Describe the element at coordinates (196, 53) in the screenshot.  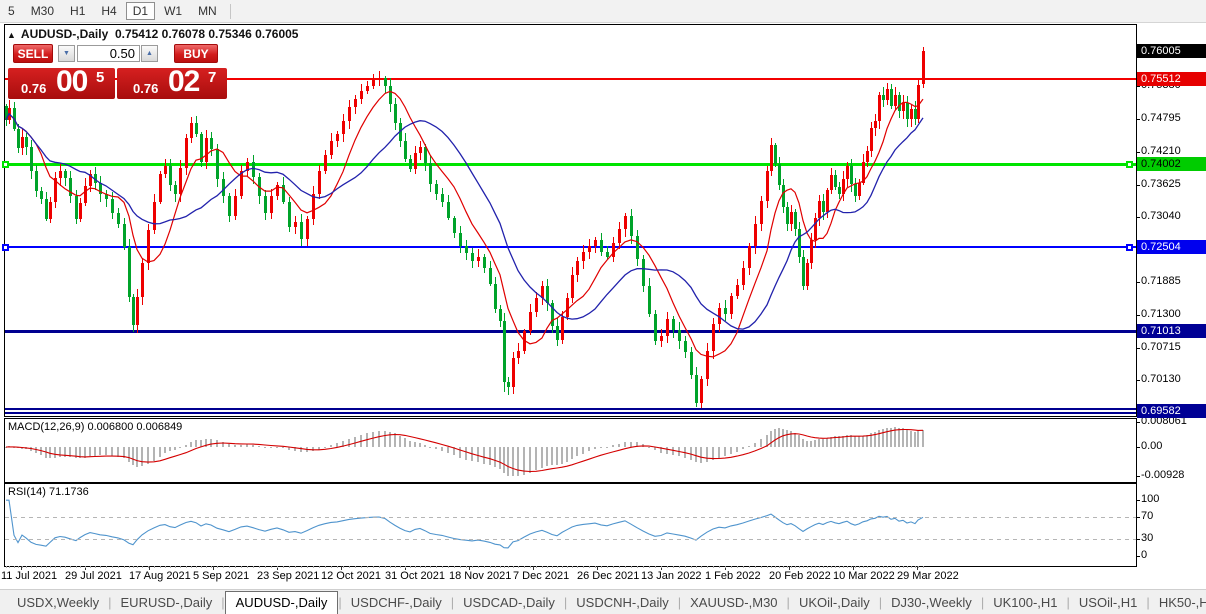
I see `buy-button: BUY` at that location.